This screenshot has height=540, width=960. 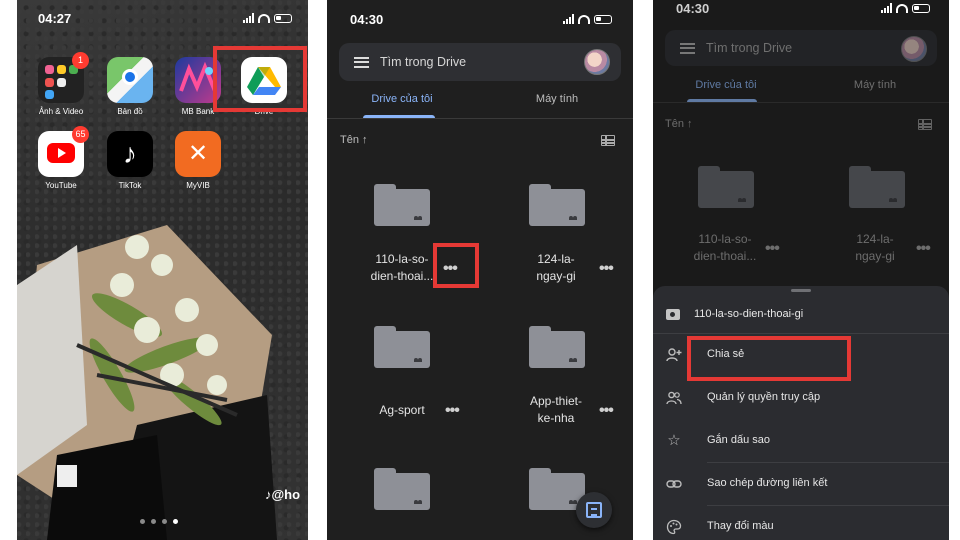 I want to click on palette-icon, so click(x=674, y=527).